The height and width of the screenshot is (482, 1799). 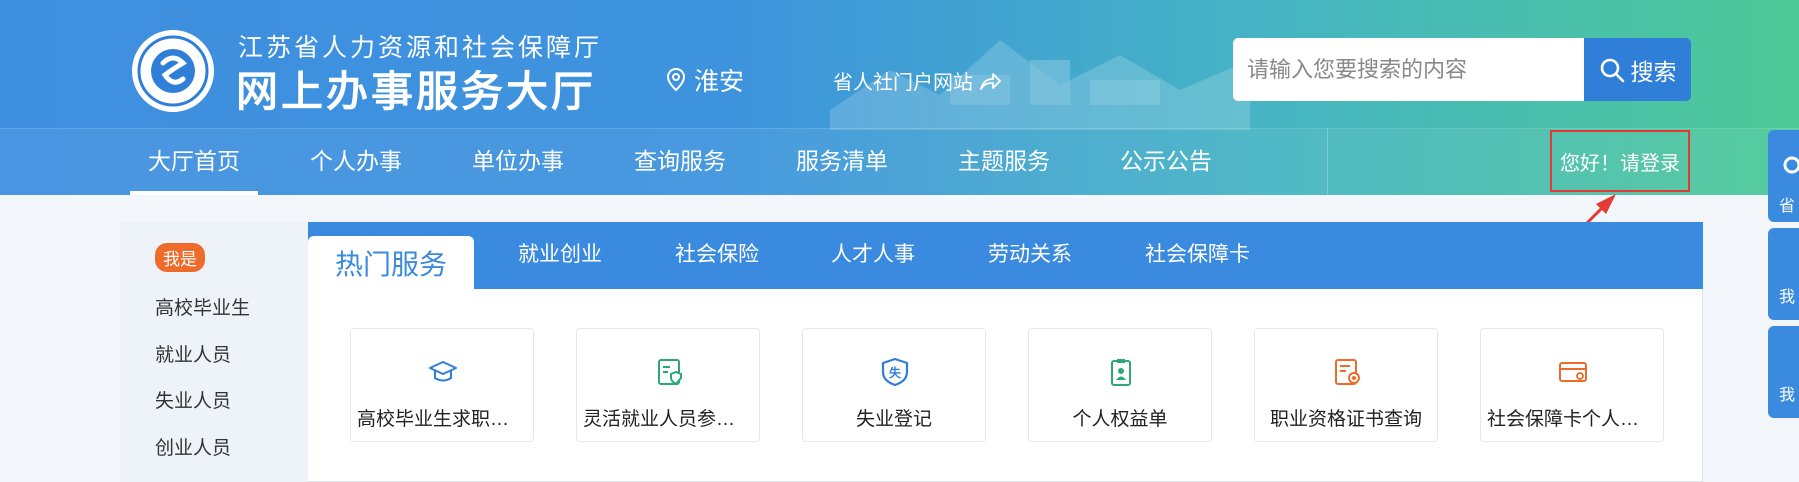 What do you see at coordinates (1040, 85) in the screenshot?
I see `scenery-illustration` at bounding box center [1040, 85].